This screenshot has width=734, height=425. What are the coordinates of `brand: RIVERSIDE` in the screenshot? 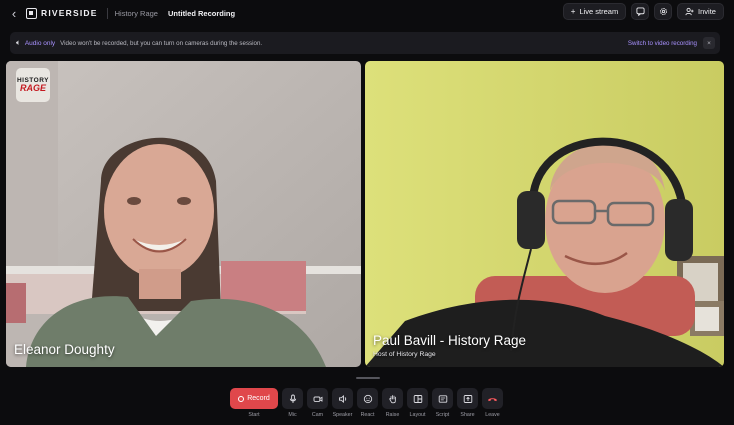 It's located at (62, 13).